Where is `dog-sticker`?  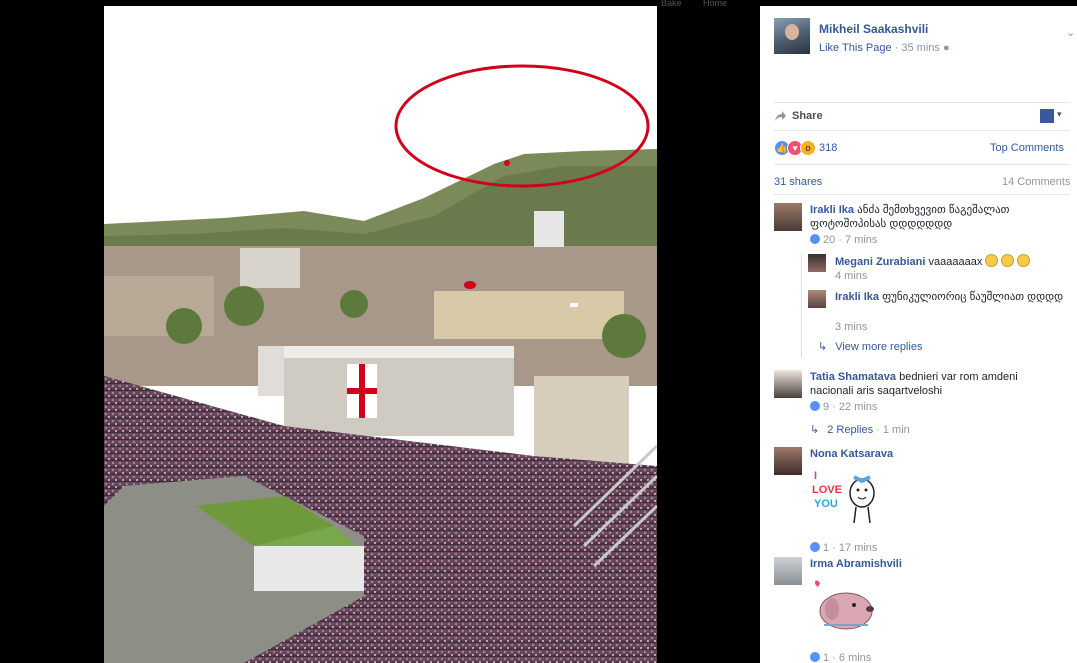
dog-sticker is located at coordinates (846, 606).